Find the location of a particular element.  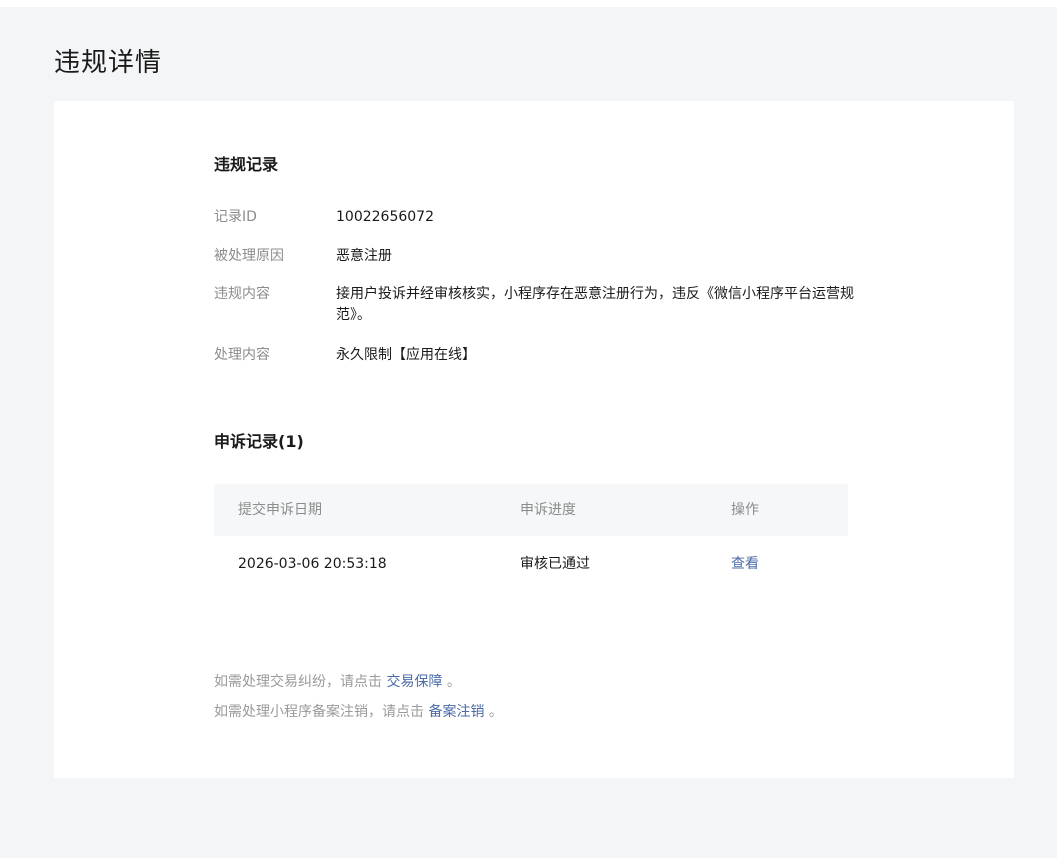

reason-value: 恶意注册 is located at coordinates (364, 256).